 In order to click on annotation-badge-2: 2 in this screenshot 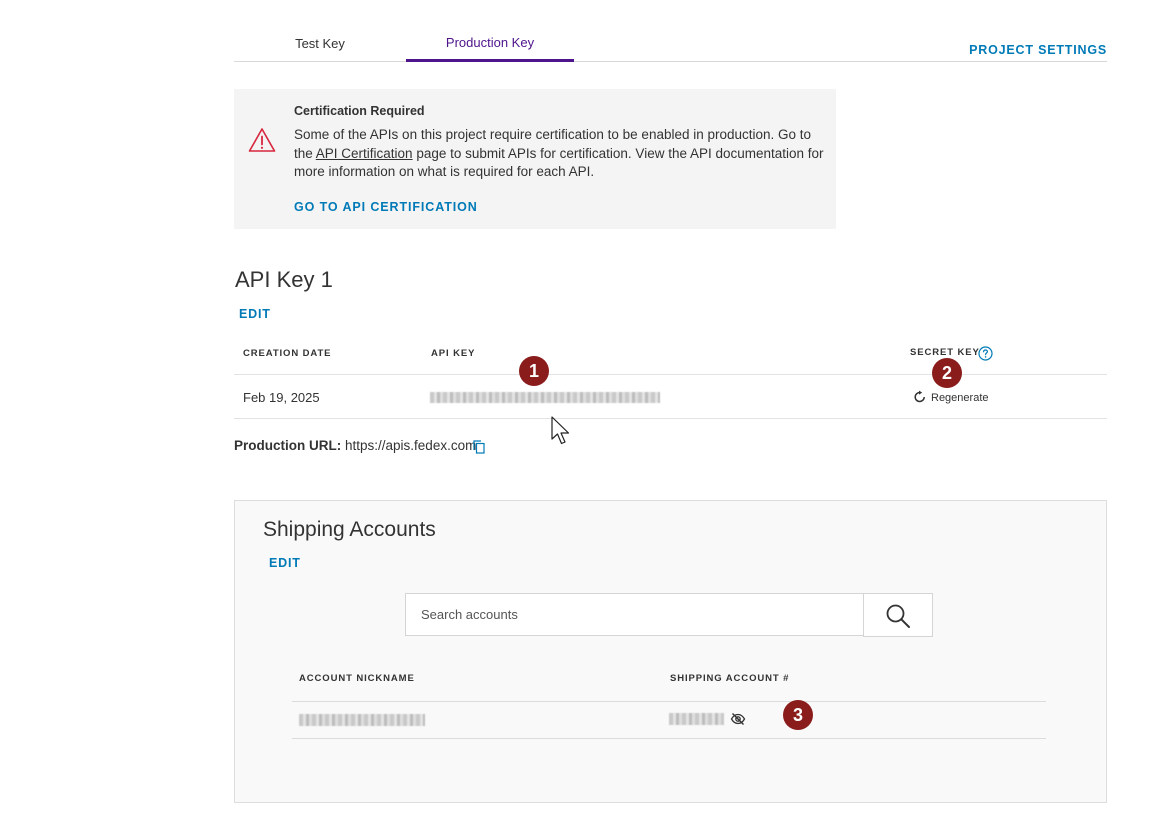, I will do `click(947, 373)`.